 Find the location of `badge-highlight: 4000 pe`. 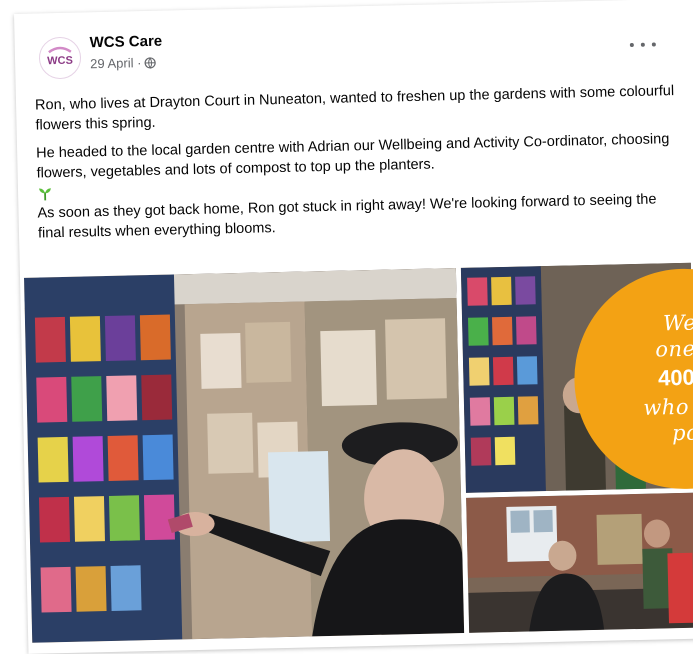

badge-highlight: 4000 pe is located at coordinates (675, 377).